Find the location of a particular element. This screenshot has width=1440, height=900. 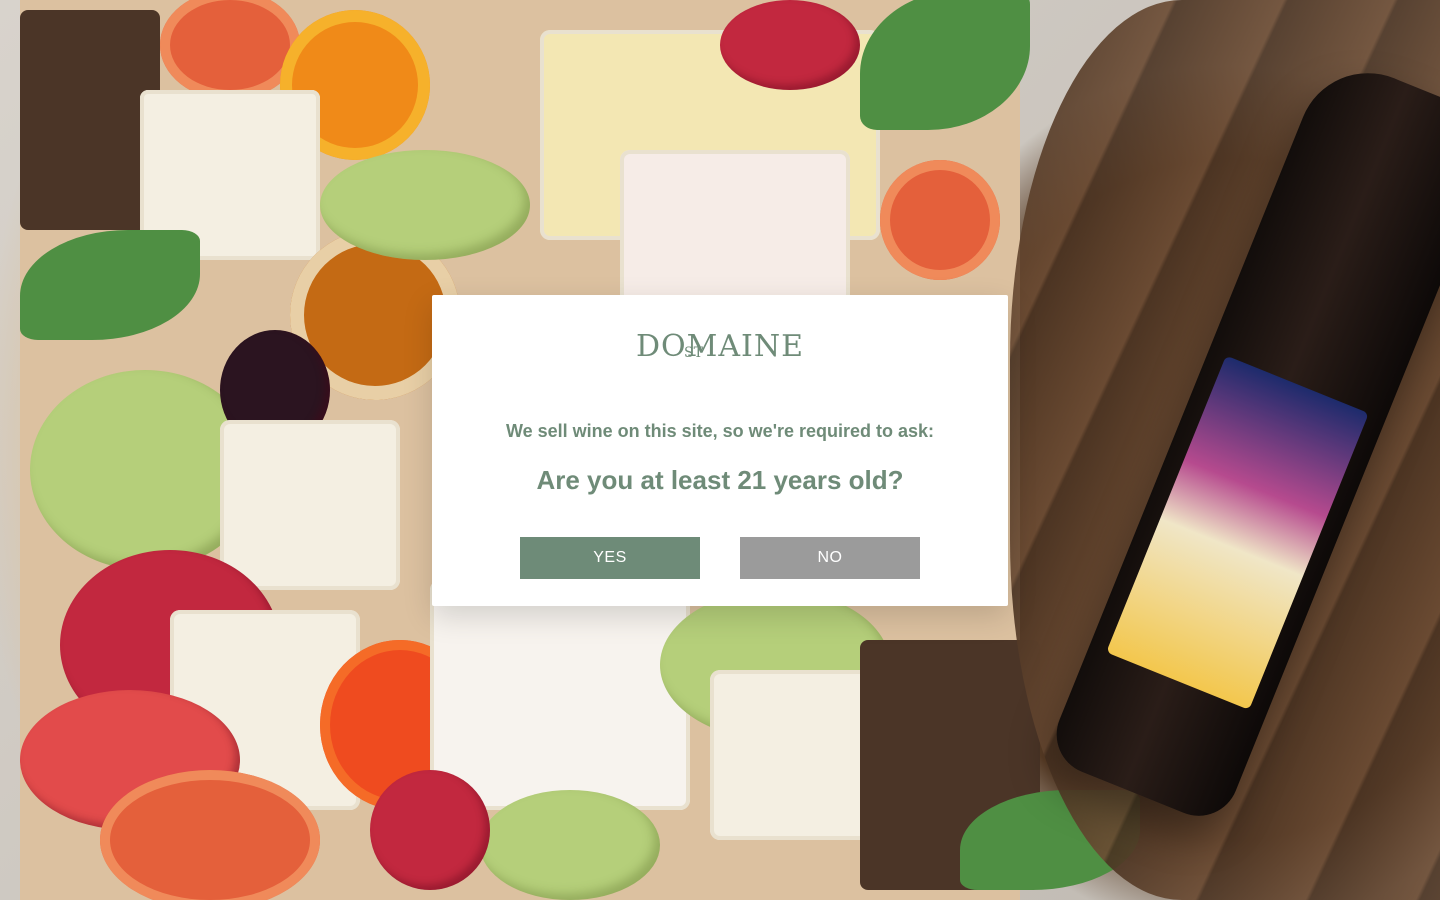

logo-monogram: ST is located at coordinates (693, 353).